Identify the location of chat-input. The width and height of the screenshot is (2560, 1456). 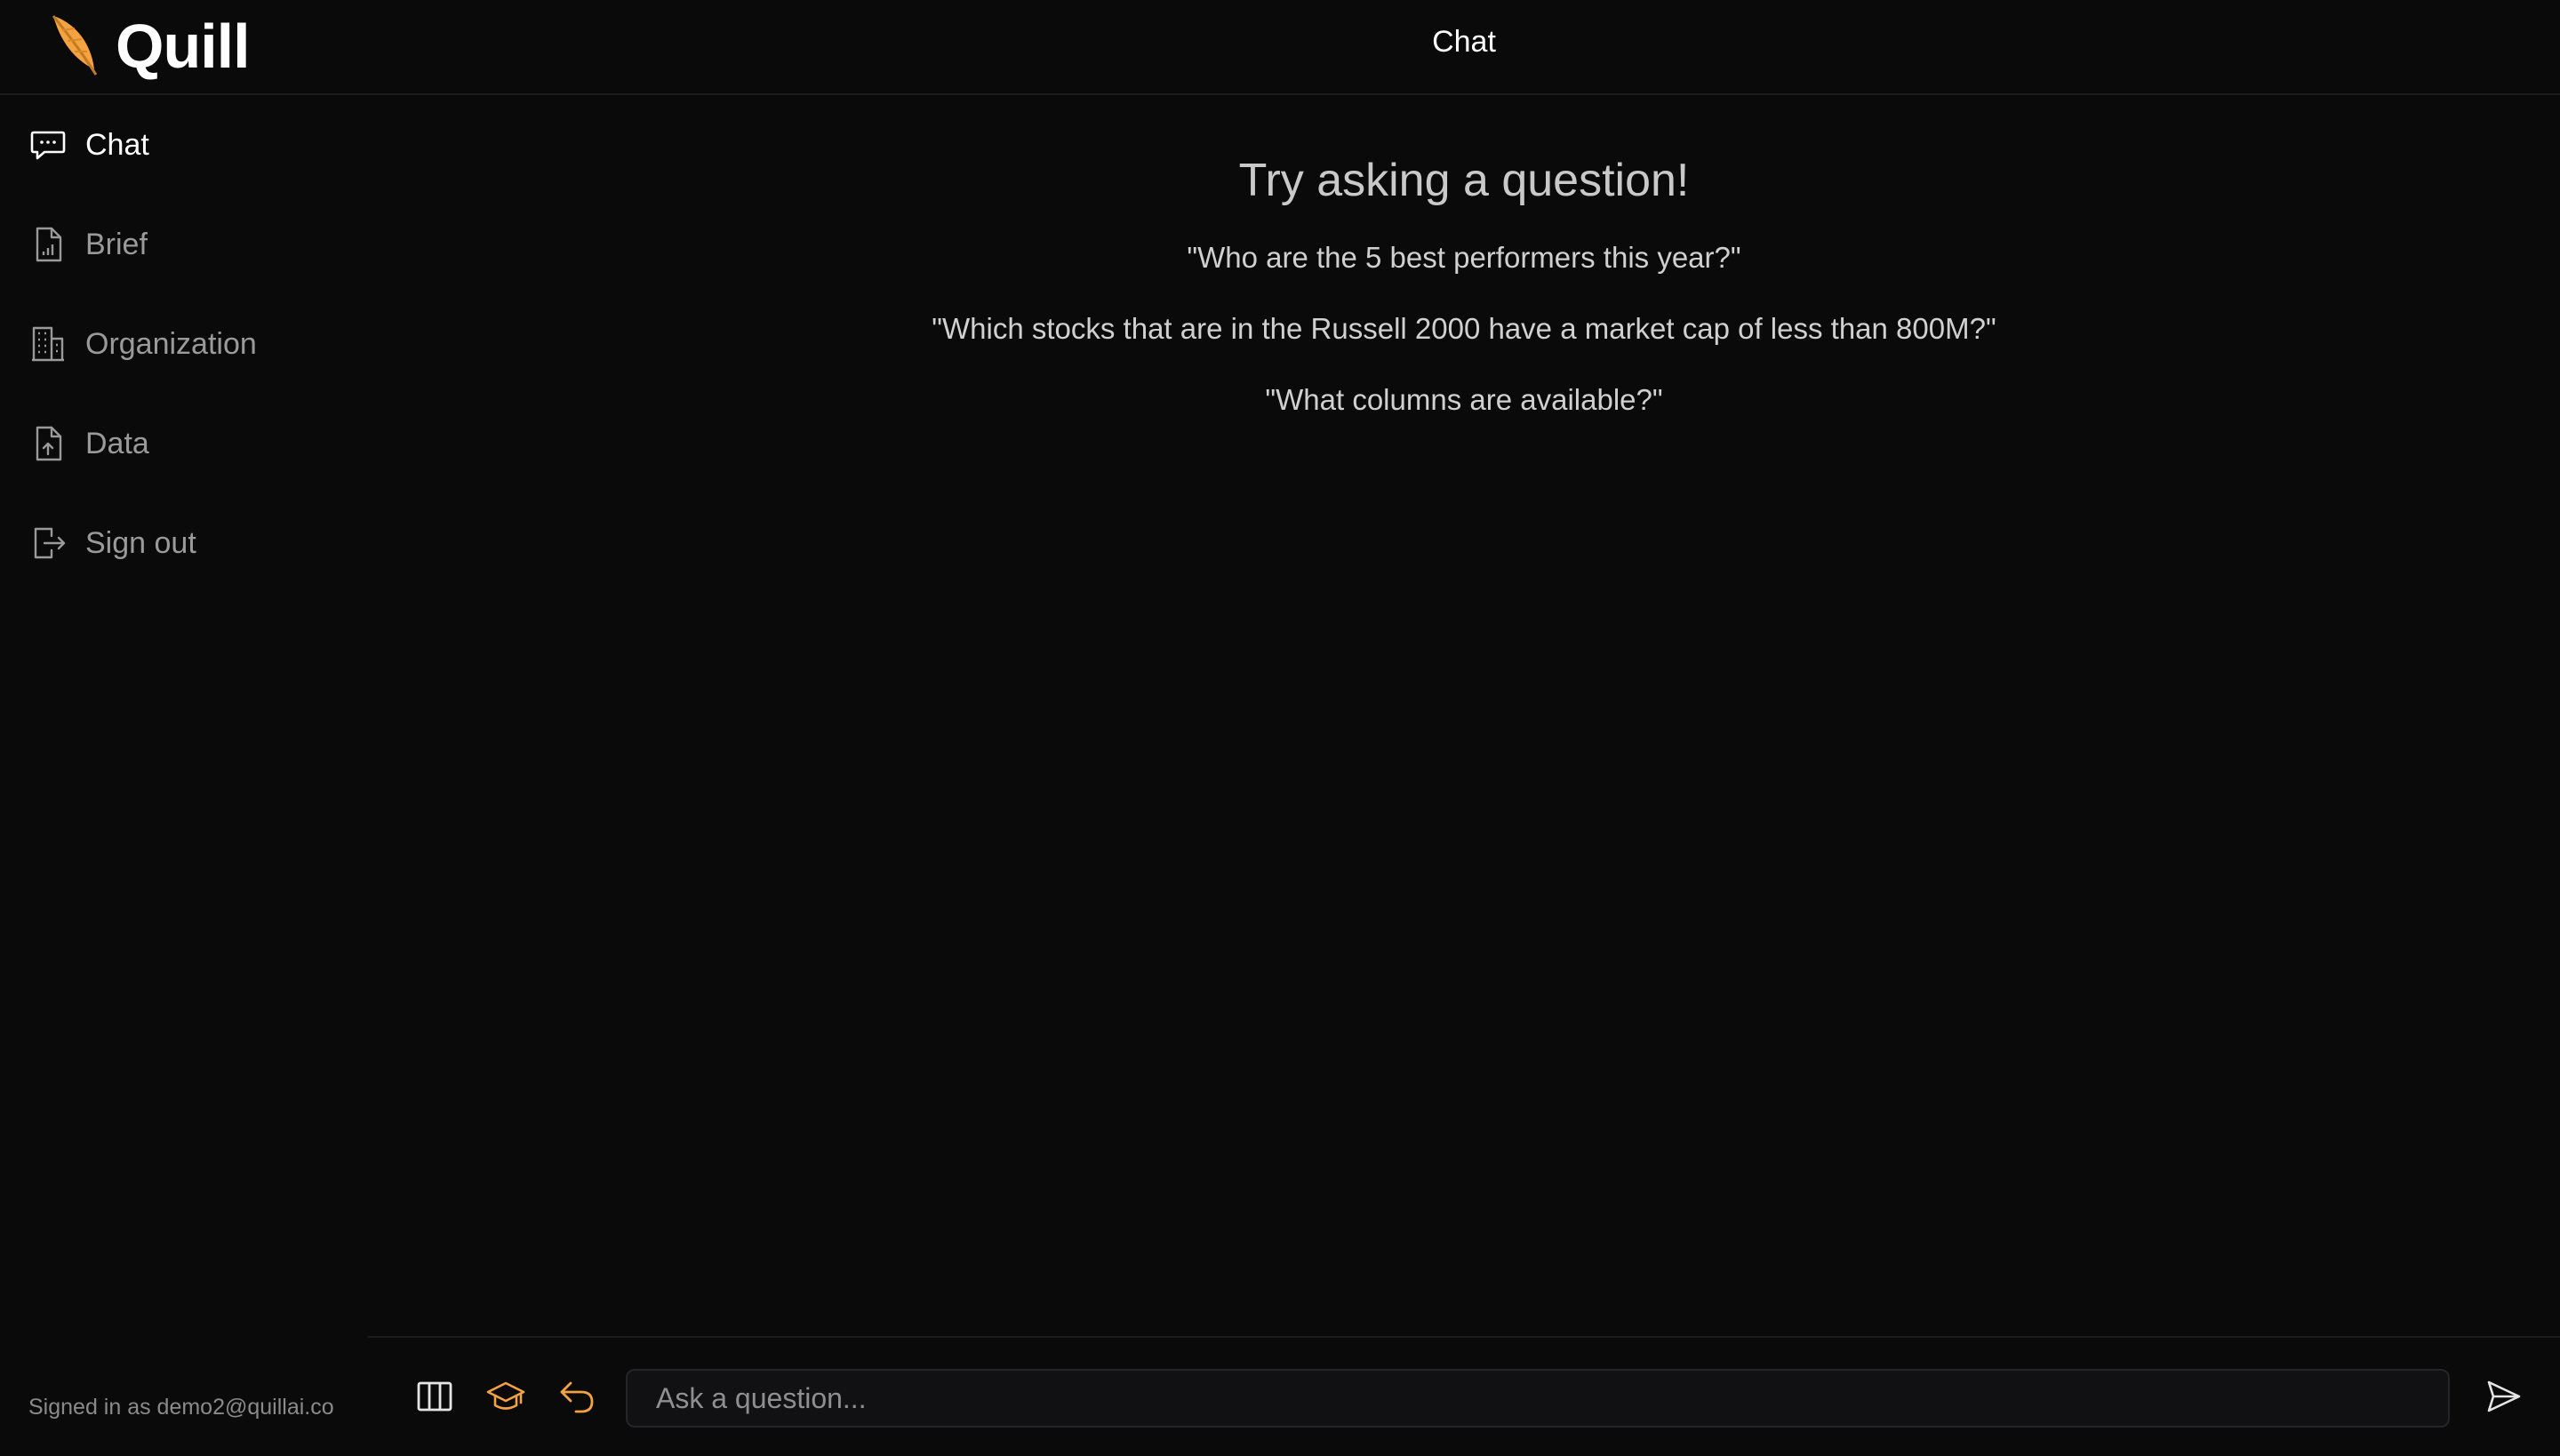
(1538, 1398).